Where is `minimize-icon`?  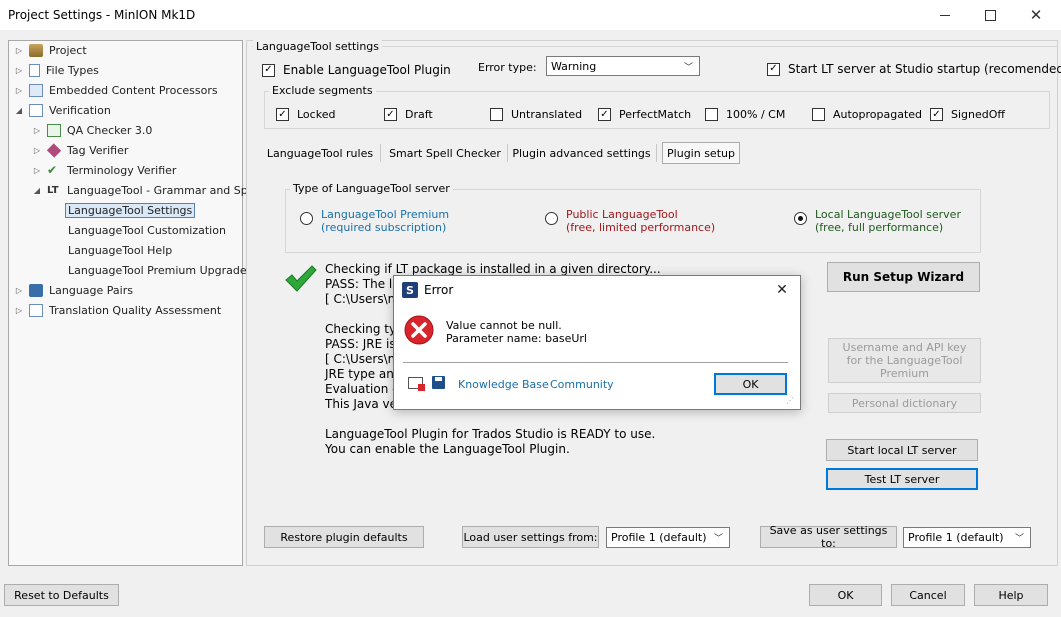
minimize-icon is located at coordinates (945, 15).